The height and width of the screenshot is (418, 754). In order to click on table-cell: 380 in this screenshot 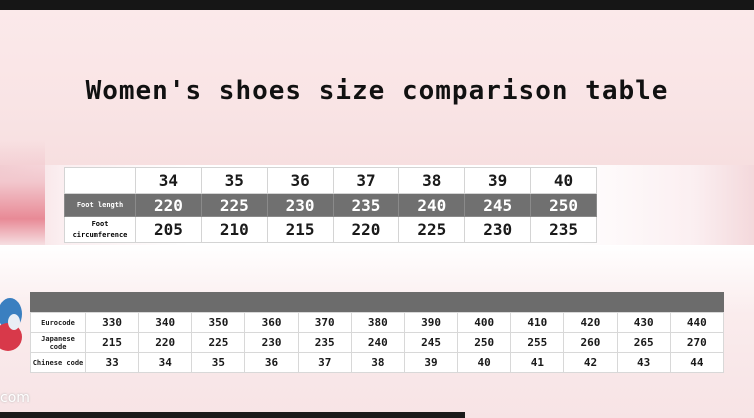, I will do `click(377, 322)`.